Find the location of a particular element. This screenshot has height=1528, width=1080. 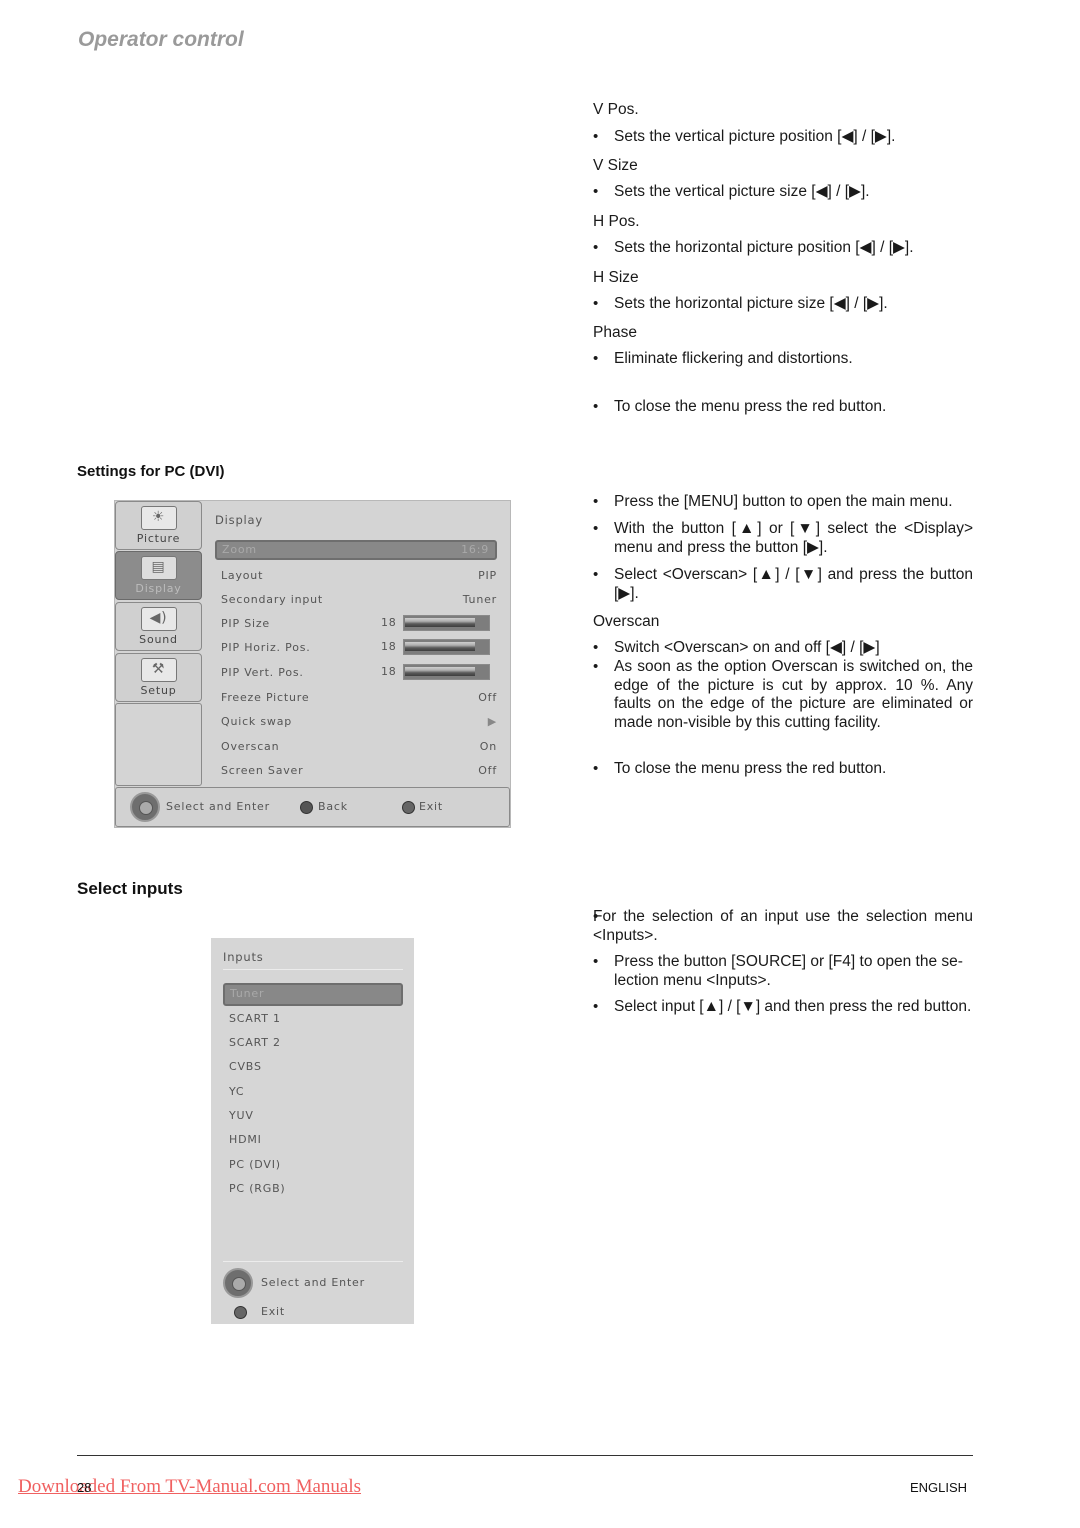

input-item-scart-1: SCART 1 is located at coordinates (255, 1018).